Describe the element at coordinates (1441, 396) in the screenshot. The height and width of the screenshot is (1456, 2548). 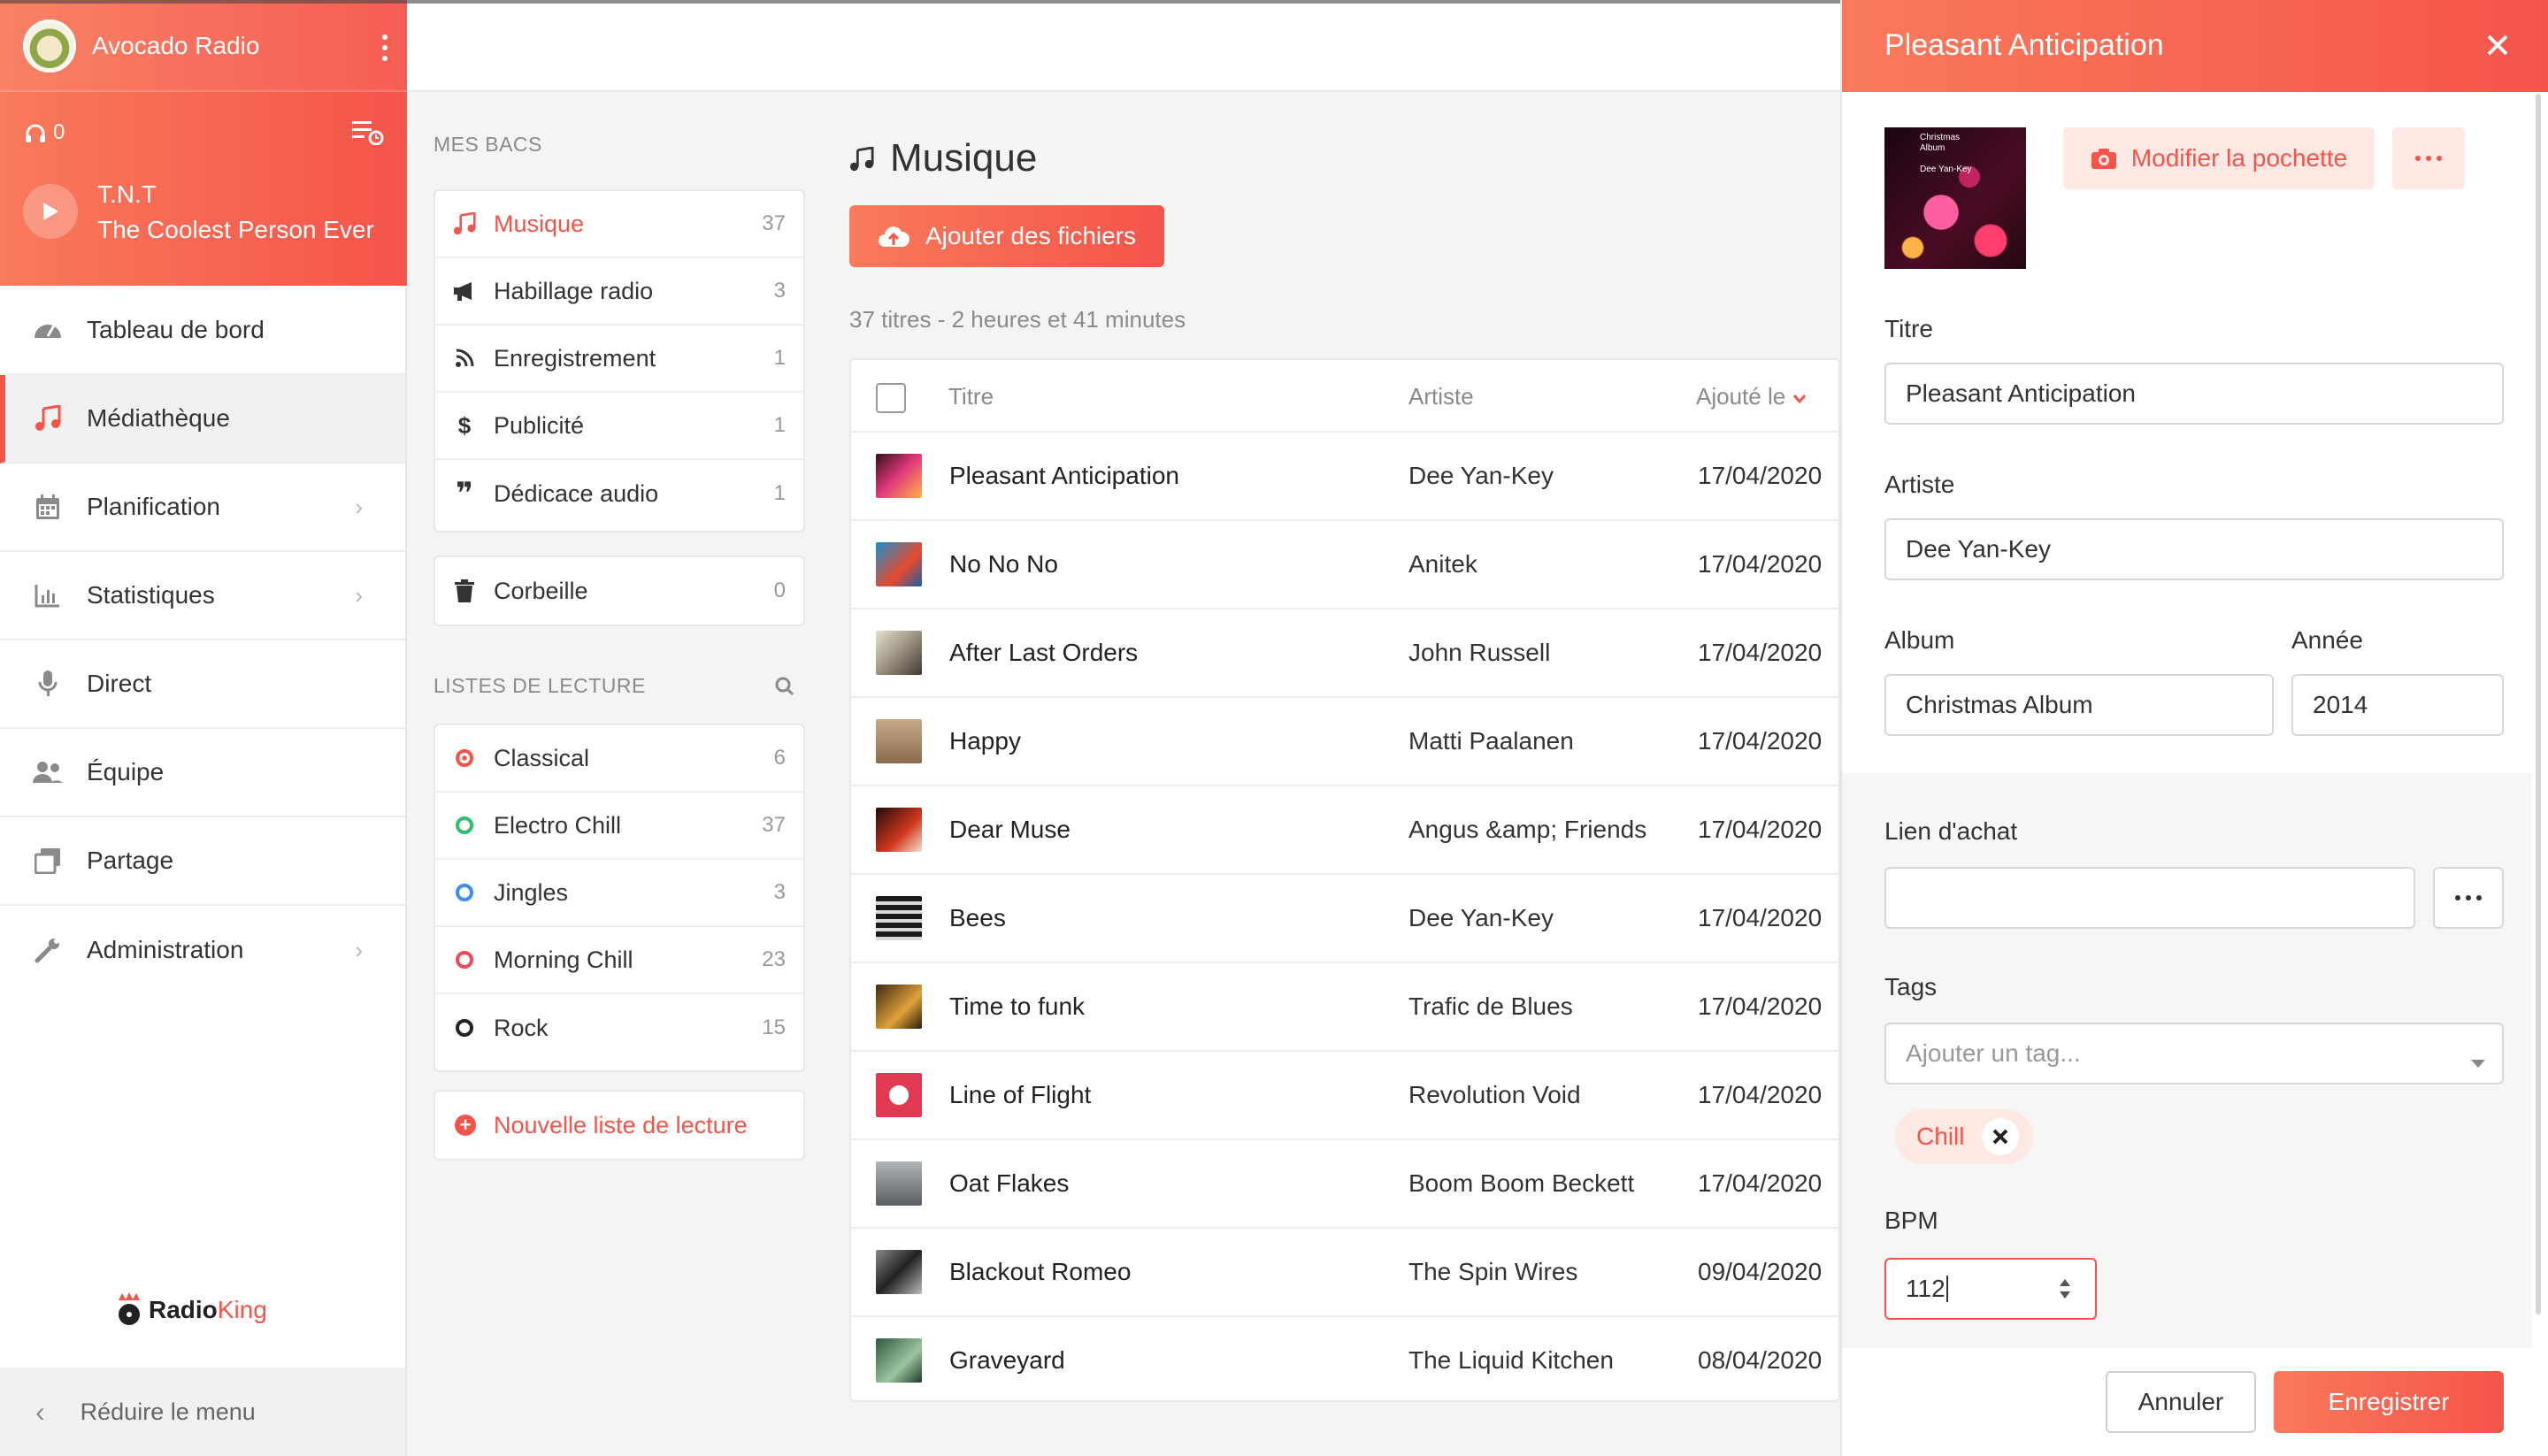
I see `column-header-artist: Artiste` at that location.